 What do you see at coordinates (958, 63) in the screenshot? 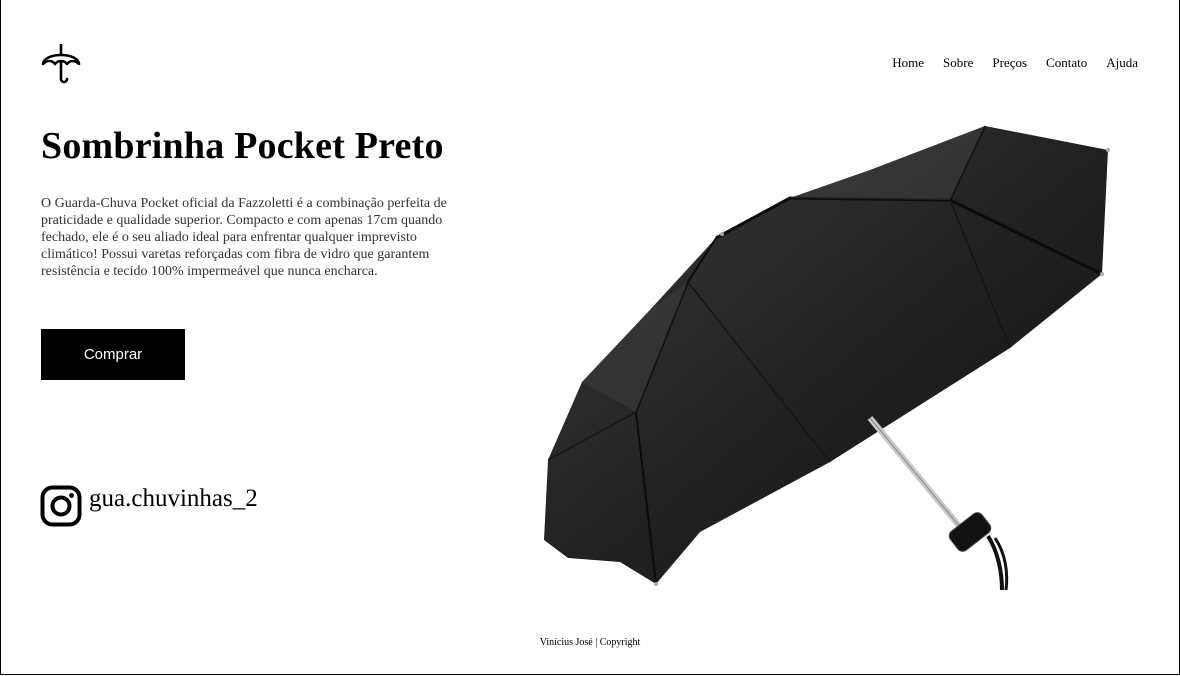
I see `nav-sobre: Sobre` at bounding box center [958, 63].